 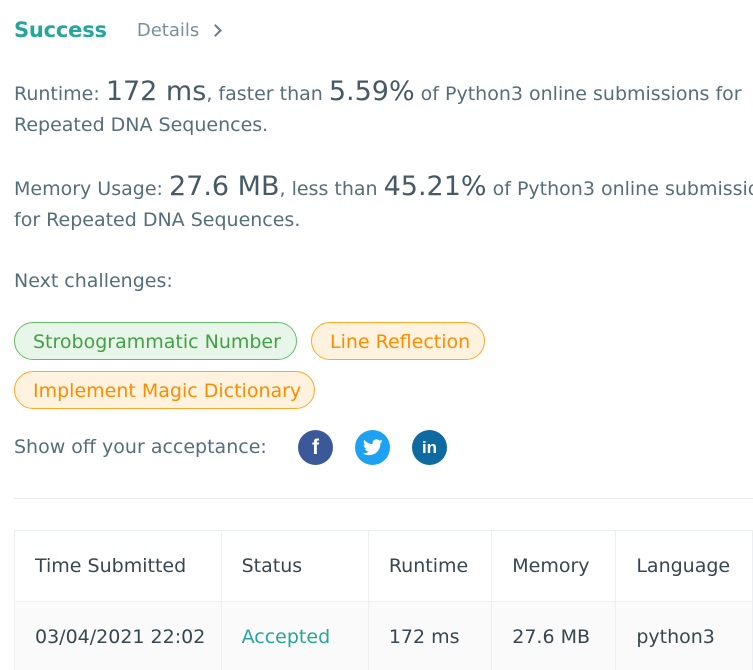 I want to click on cell-memory: 27.6 MB, so click(x=554, y=635).